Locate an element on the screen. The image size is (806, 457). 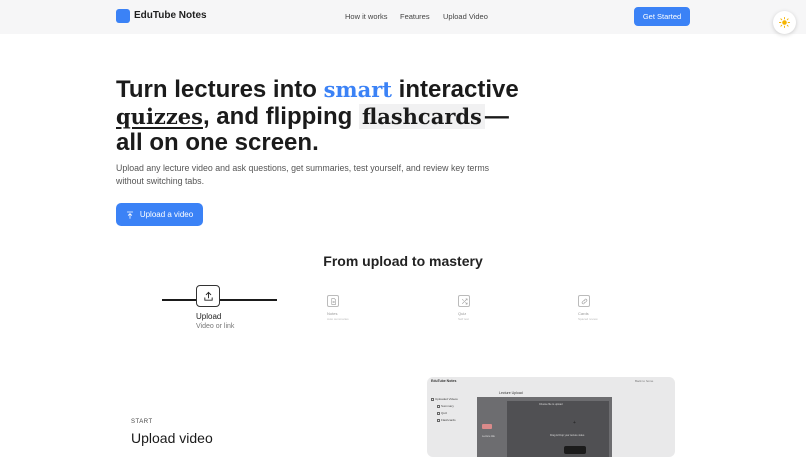
upload-video-button: Upload a video is located at coordinates (159, 214).